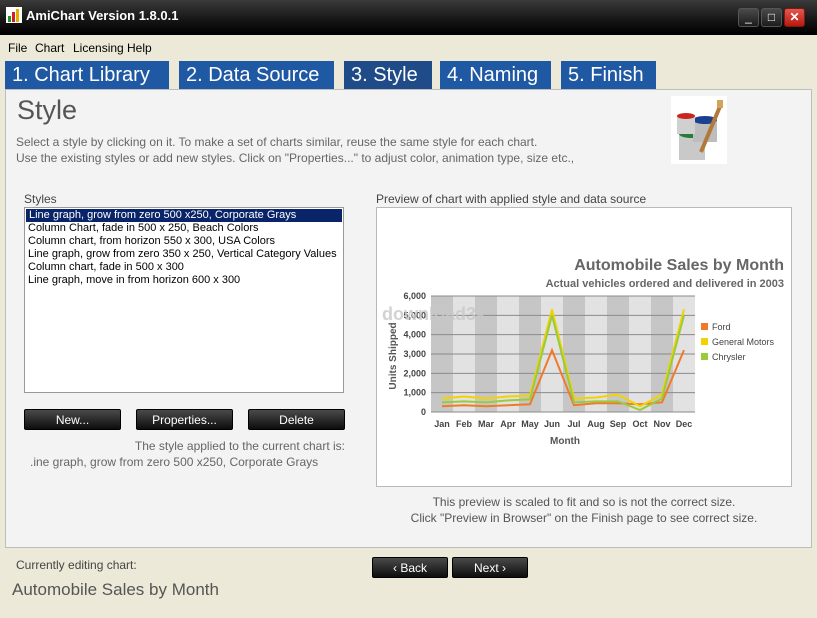 The width and height of the screenshot is (817, 618). Describe the element at coordinates (115, 589) in the screenshot. I see `editing-chart-name: Automobile Sales by Month` at that location.